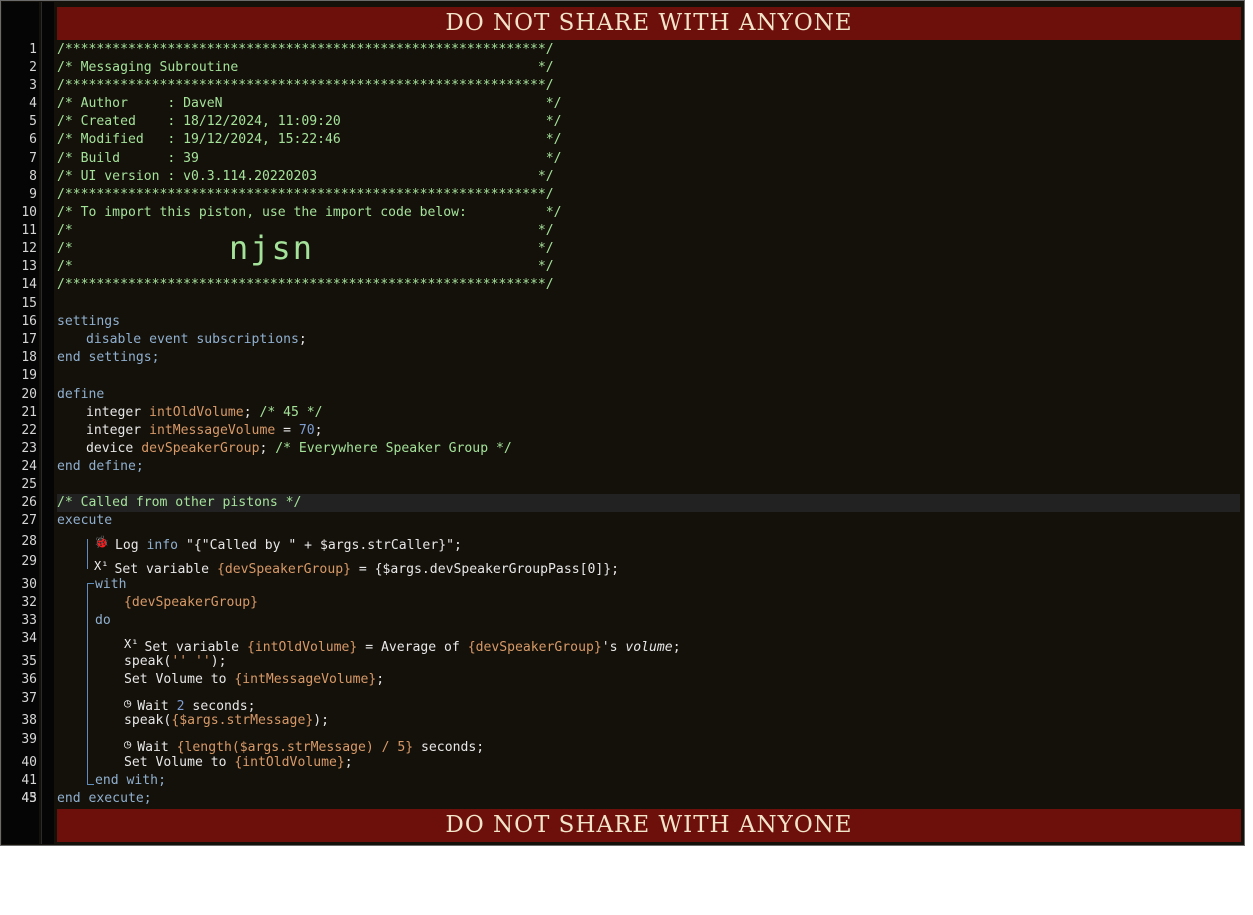 The width and height of the screenshot is (1253, 915). I want to click on set-variable-label: Set variable, so click(162, 569).